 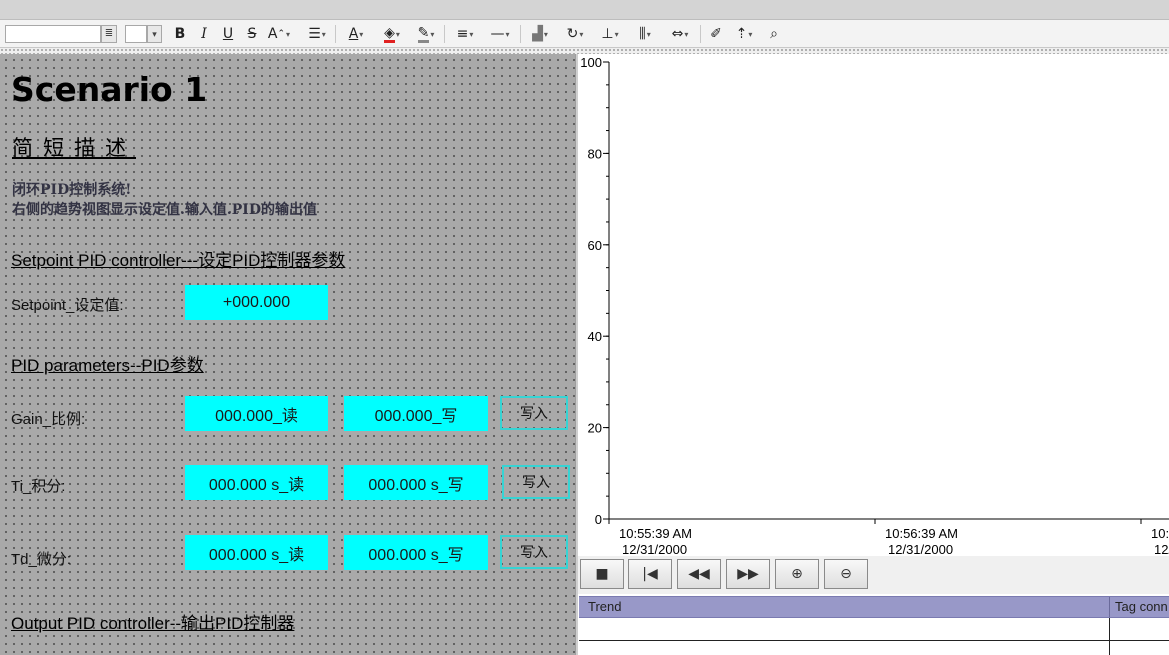 I want to click on align-left-icon: ☰, so click(x=314, y=34).